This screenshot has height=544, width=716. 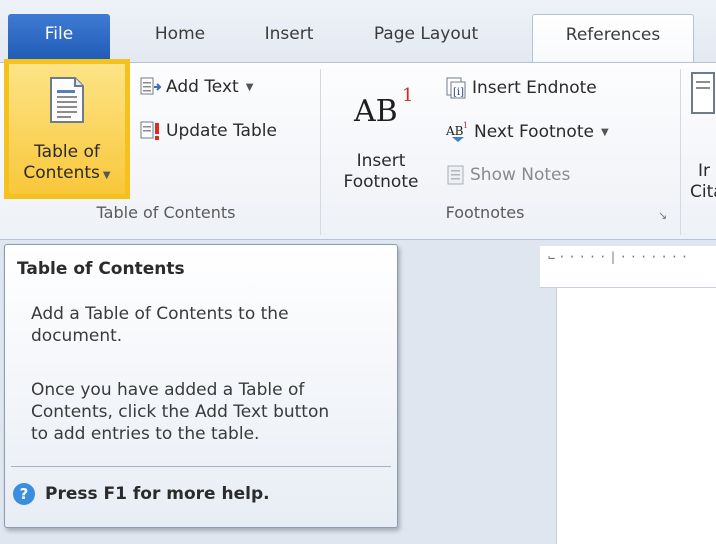 I want to click on tooltip-divider, so click(x=201, y=466).